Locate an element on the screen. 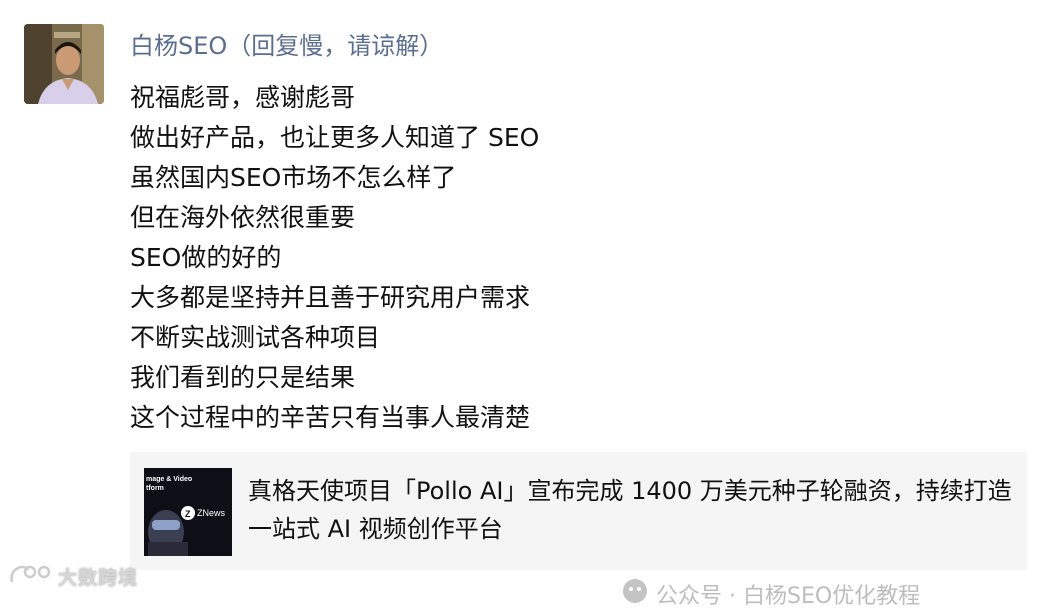  message-line: 祝福彪哥，感谢彪哥 is located at coordinates (243, 97).